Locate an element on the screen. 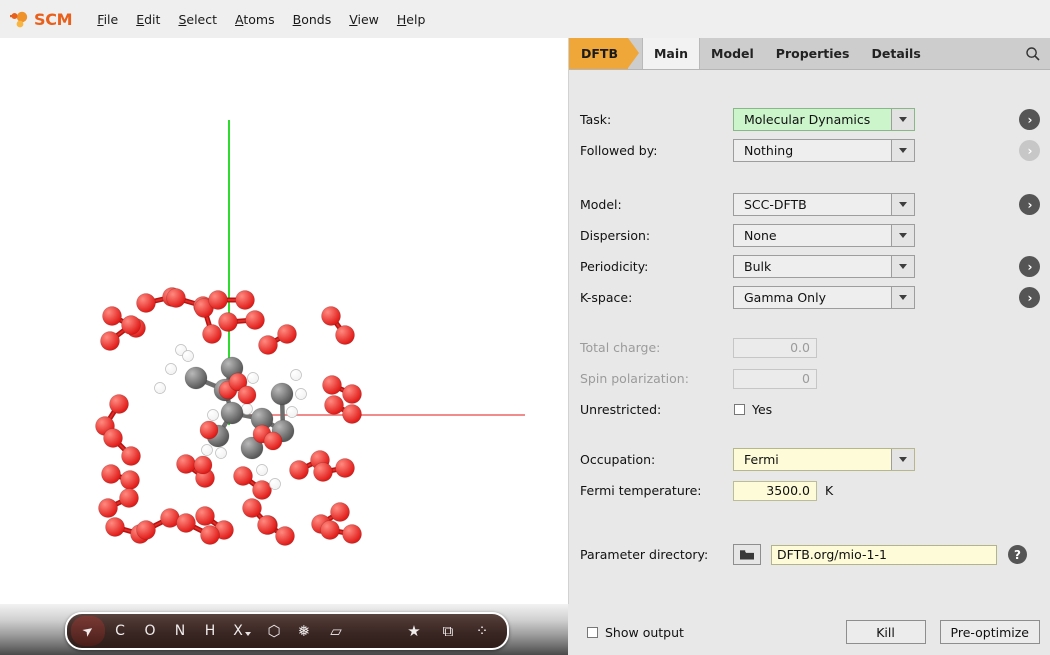 The height and width of the screenshot is (655, 1050). followed-by-label: Followed by: is located at coordinates (619, 150).